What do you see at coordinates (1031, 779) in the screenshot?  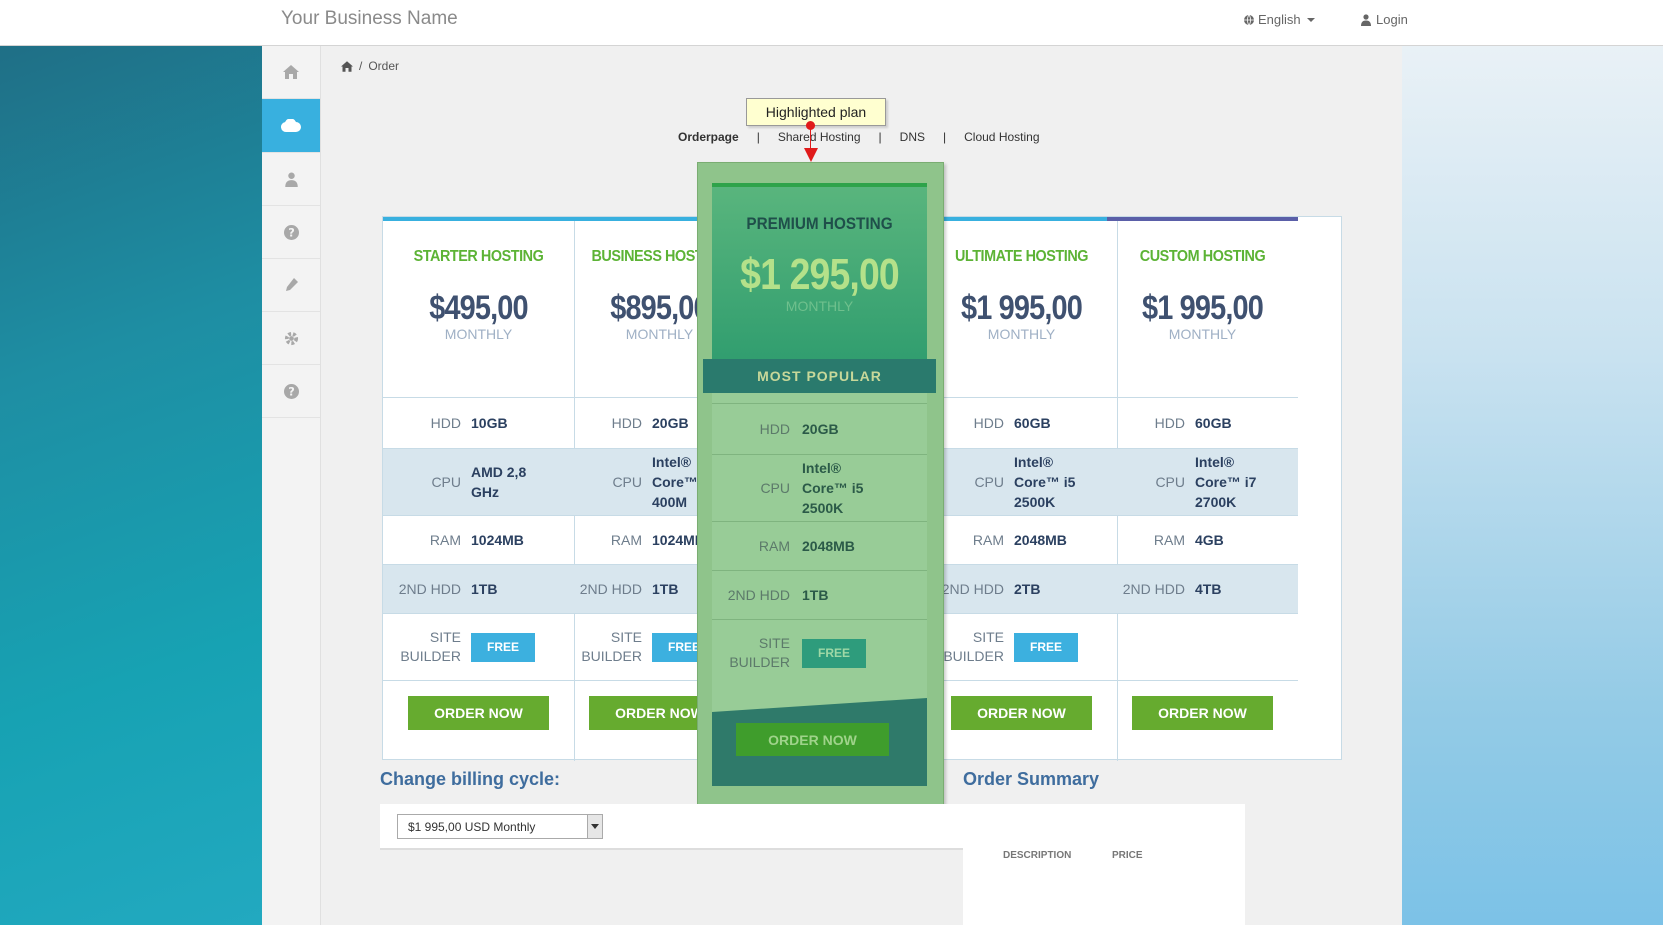 I see `order-summary-title: Order Summary` at bounding box center [1031, 779].